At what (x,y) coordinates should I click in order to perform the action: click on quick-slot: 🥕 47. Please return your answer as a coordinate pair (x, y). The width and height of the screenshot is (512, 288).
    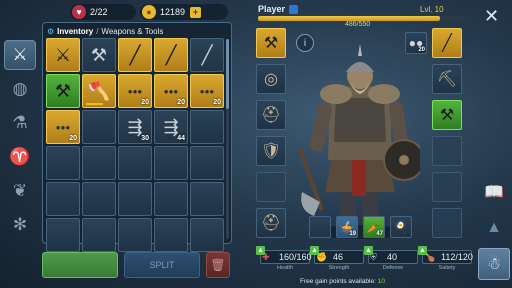
    Looking at the image, I should click on (374, 227).